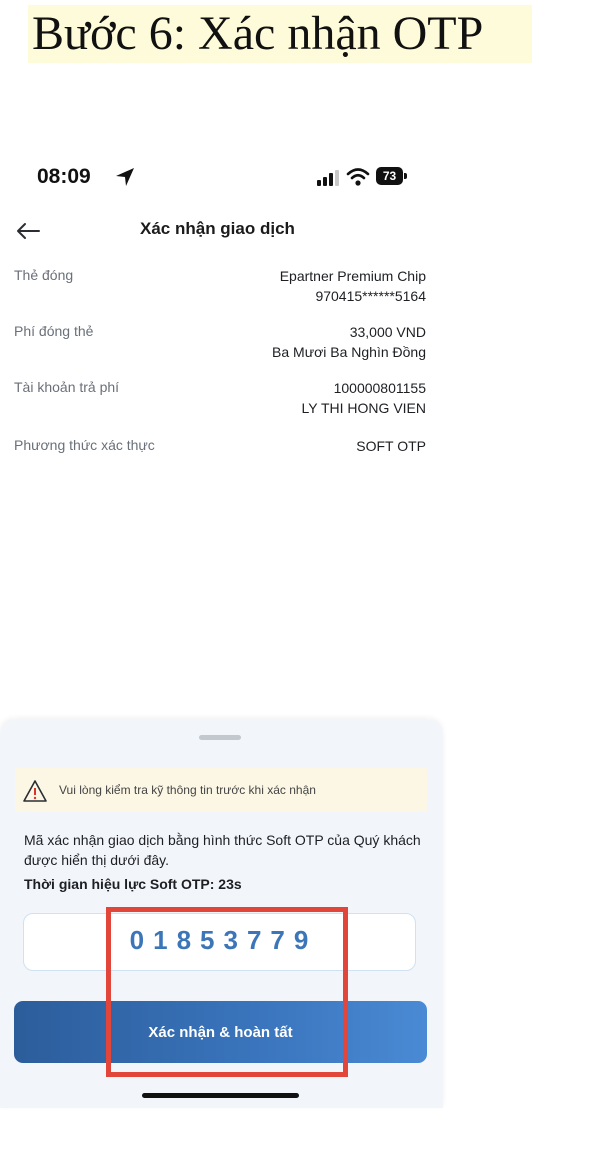 The width and height of the screenshot is (616, 1152). What do you see at coordinates (220, 737) in the screenshot?
I see `sheet-drag-handle` at bounding box center [220, 737].